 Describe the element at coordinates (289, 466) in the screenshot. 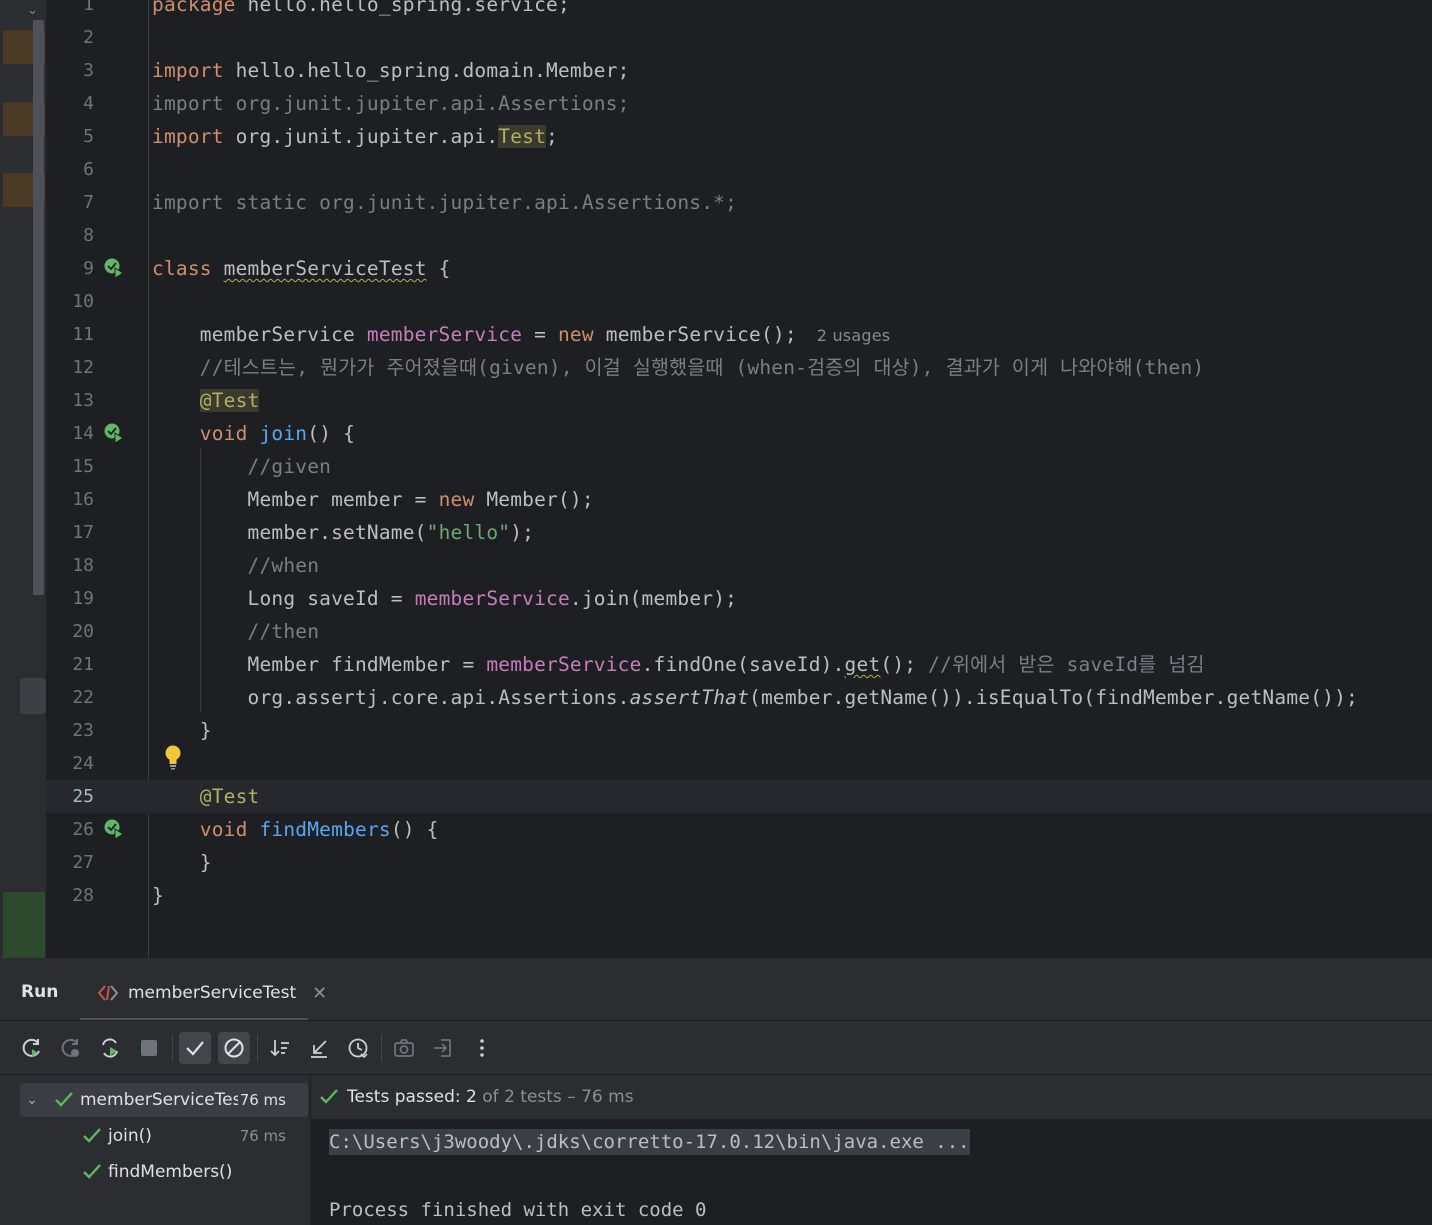

I see `code-text: //given` at that location.